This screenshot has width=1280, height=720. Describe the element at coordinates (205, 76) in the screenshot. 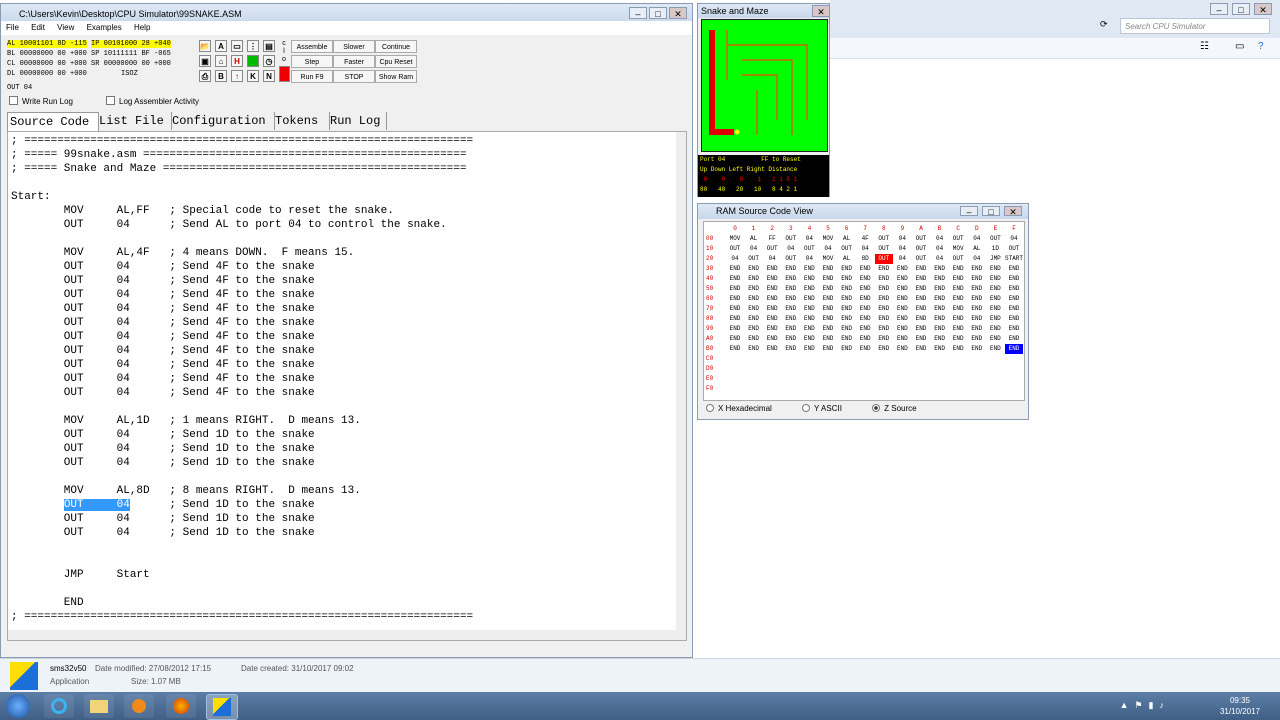

I see `print-icon: ⎙` at that location.